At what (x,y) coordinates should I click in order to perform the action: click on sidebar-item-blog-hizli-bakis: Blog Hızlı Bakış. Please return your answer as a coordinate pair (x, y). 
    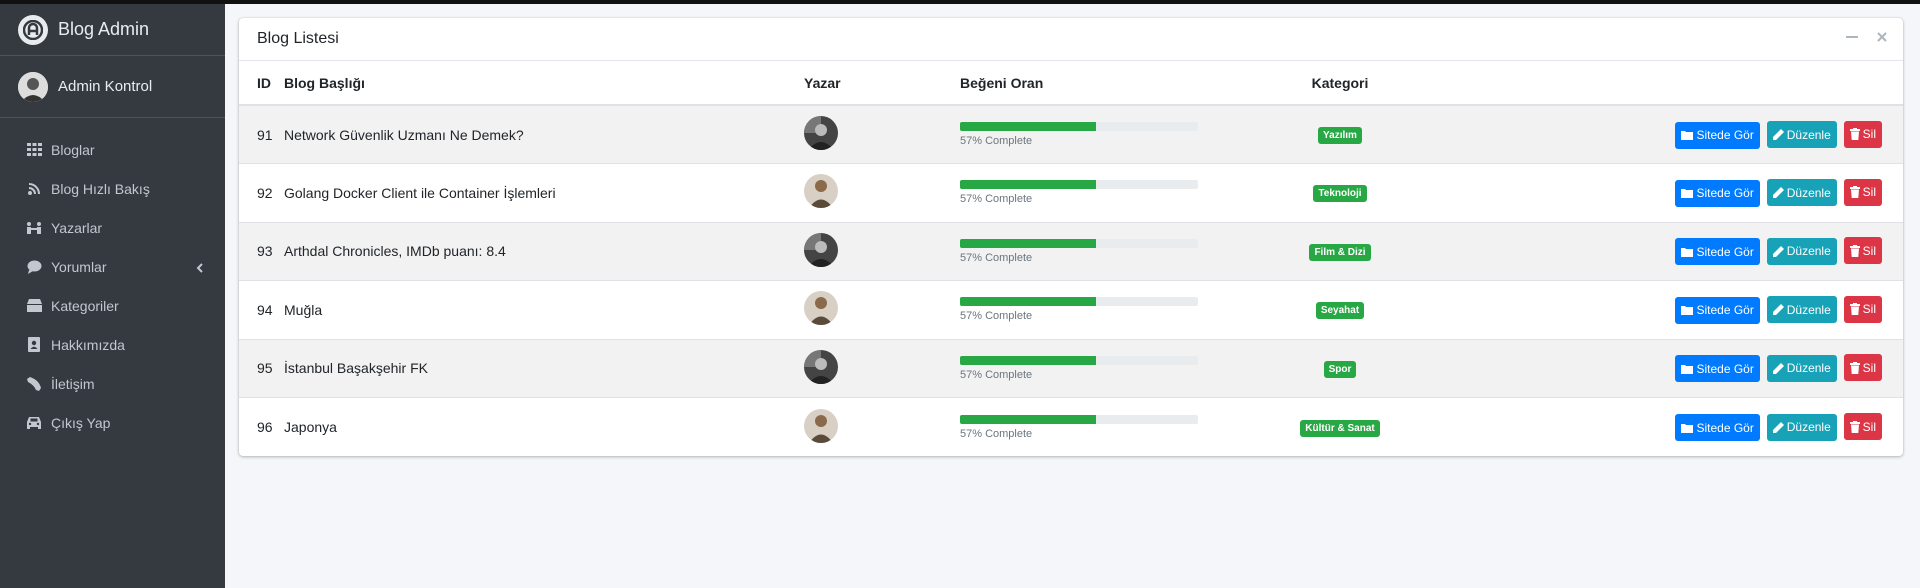
    Looking at the image, I should click on (112, 188).